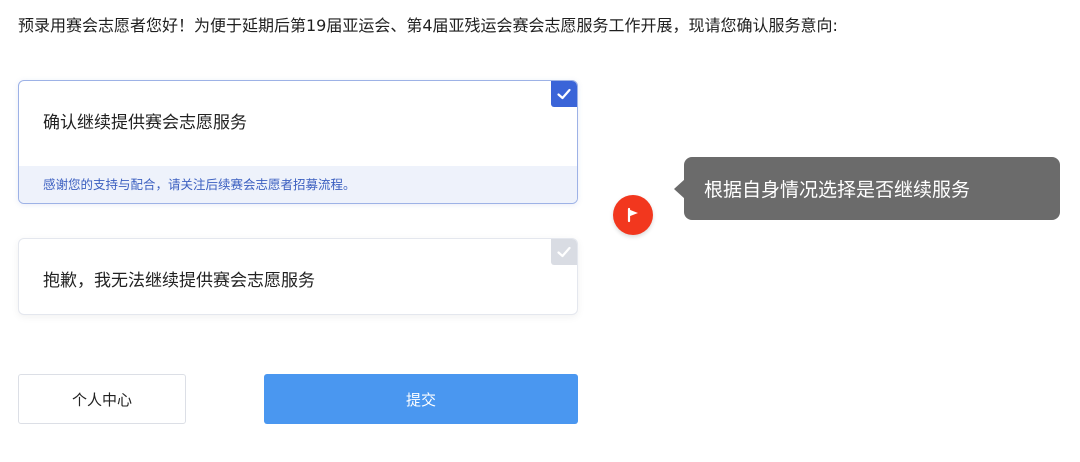 Image resolution: width=1080 pixels, height=462 pixels. Describe the element at coordinates (102, 399) in the screenshot. I see `personal-center-button: 个人中心` at that location.